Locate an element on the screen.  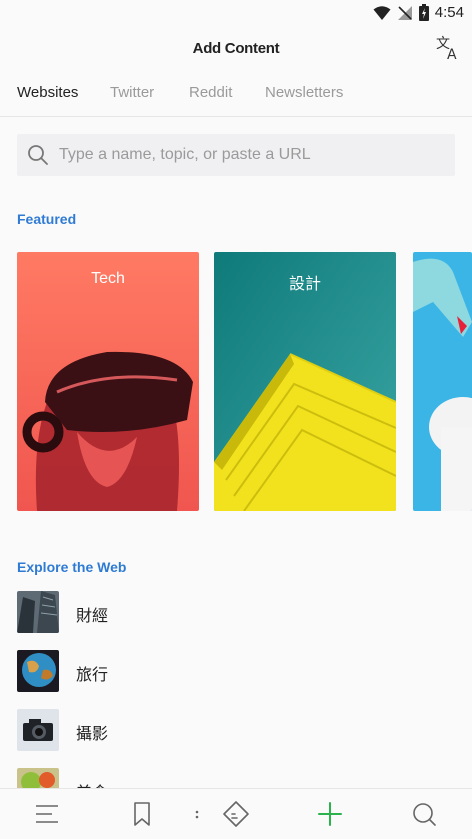
featured-card-food is located at coordinates (442, 381).